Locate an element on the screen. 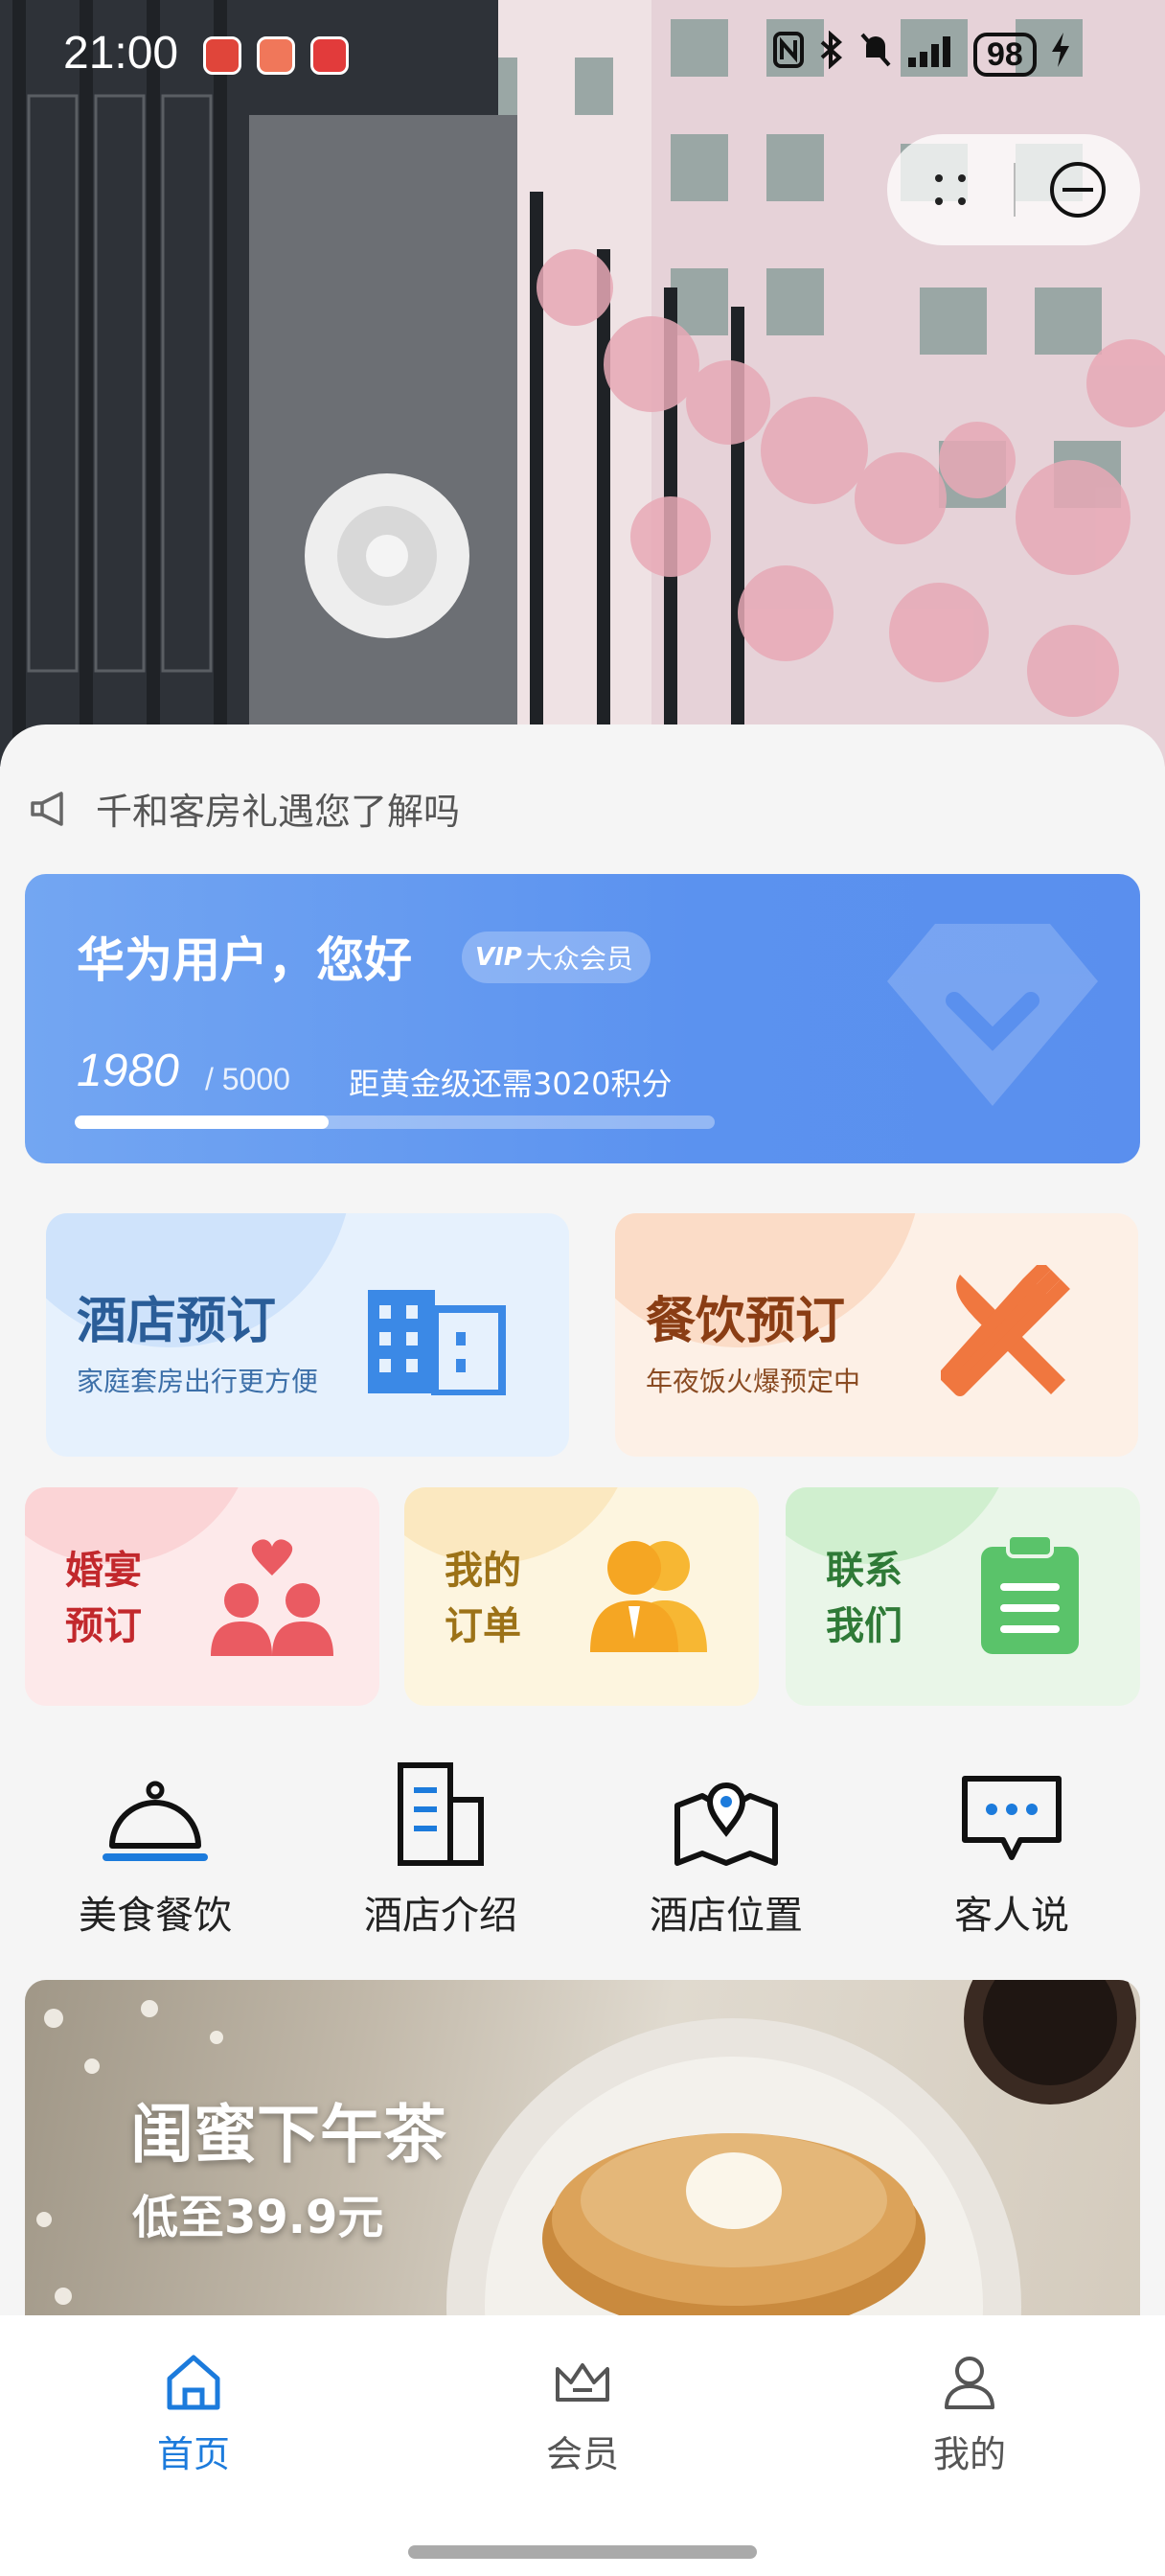 This screenshot has width=1165, height=2576. notice-bar: 千和客房礼遇您了解吗 is located at coordinates (244, 808).